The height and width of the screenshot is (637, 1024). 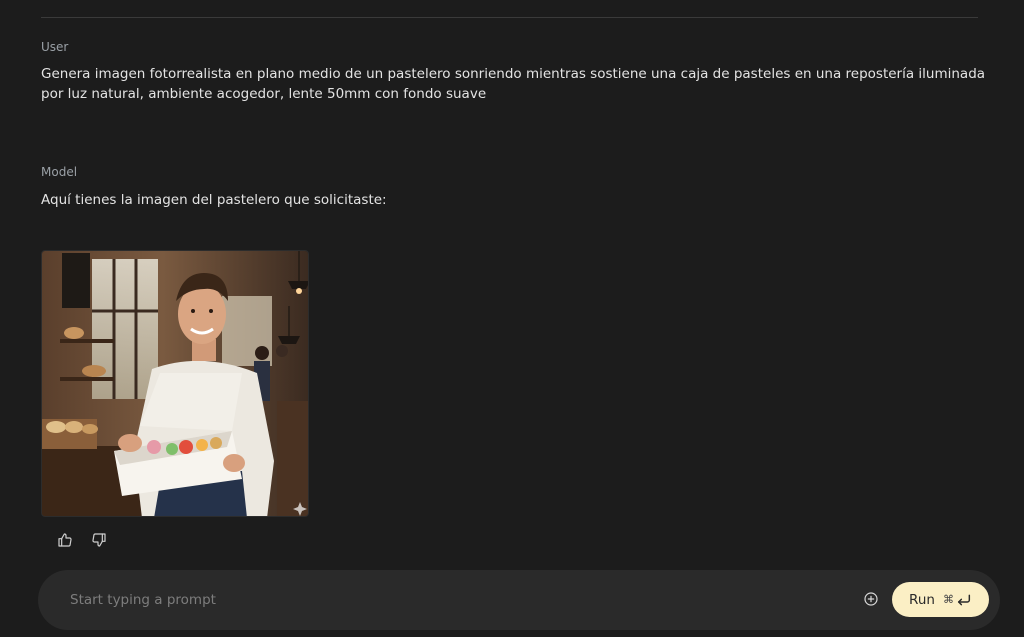 I want to click on enter-arrow-icon, so click(x=964, y=599).